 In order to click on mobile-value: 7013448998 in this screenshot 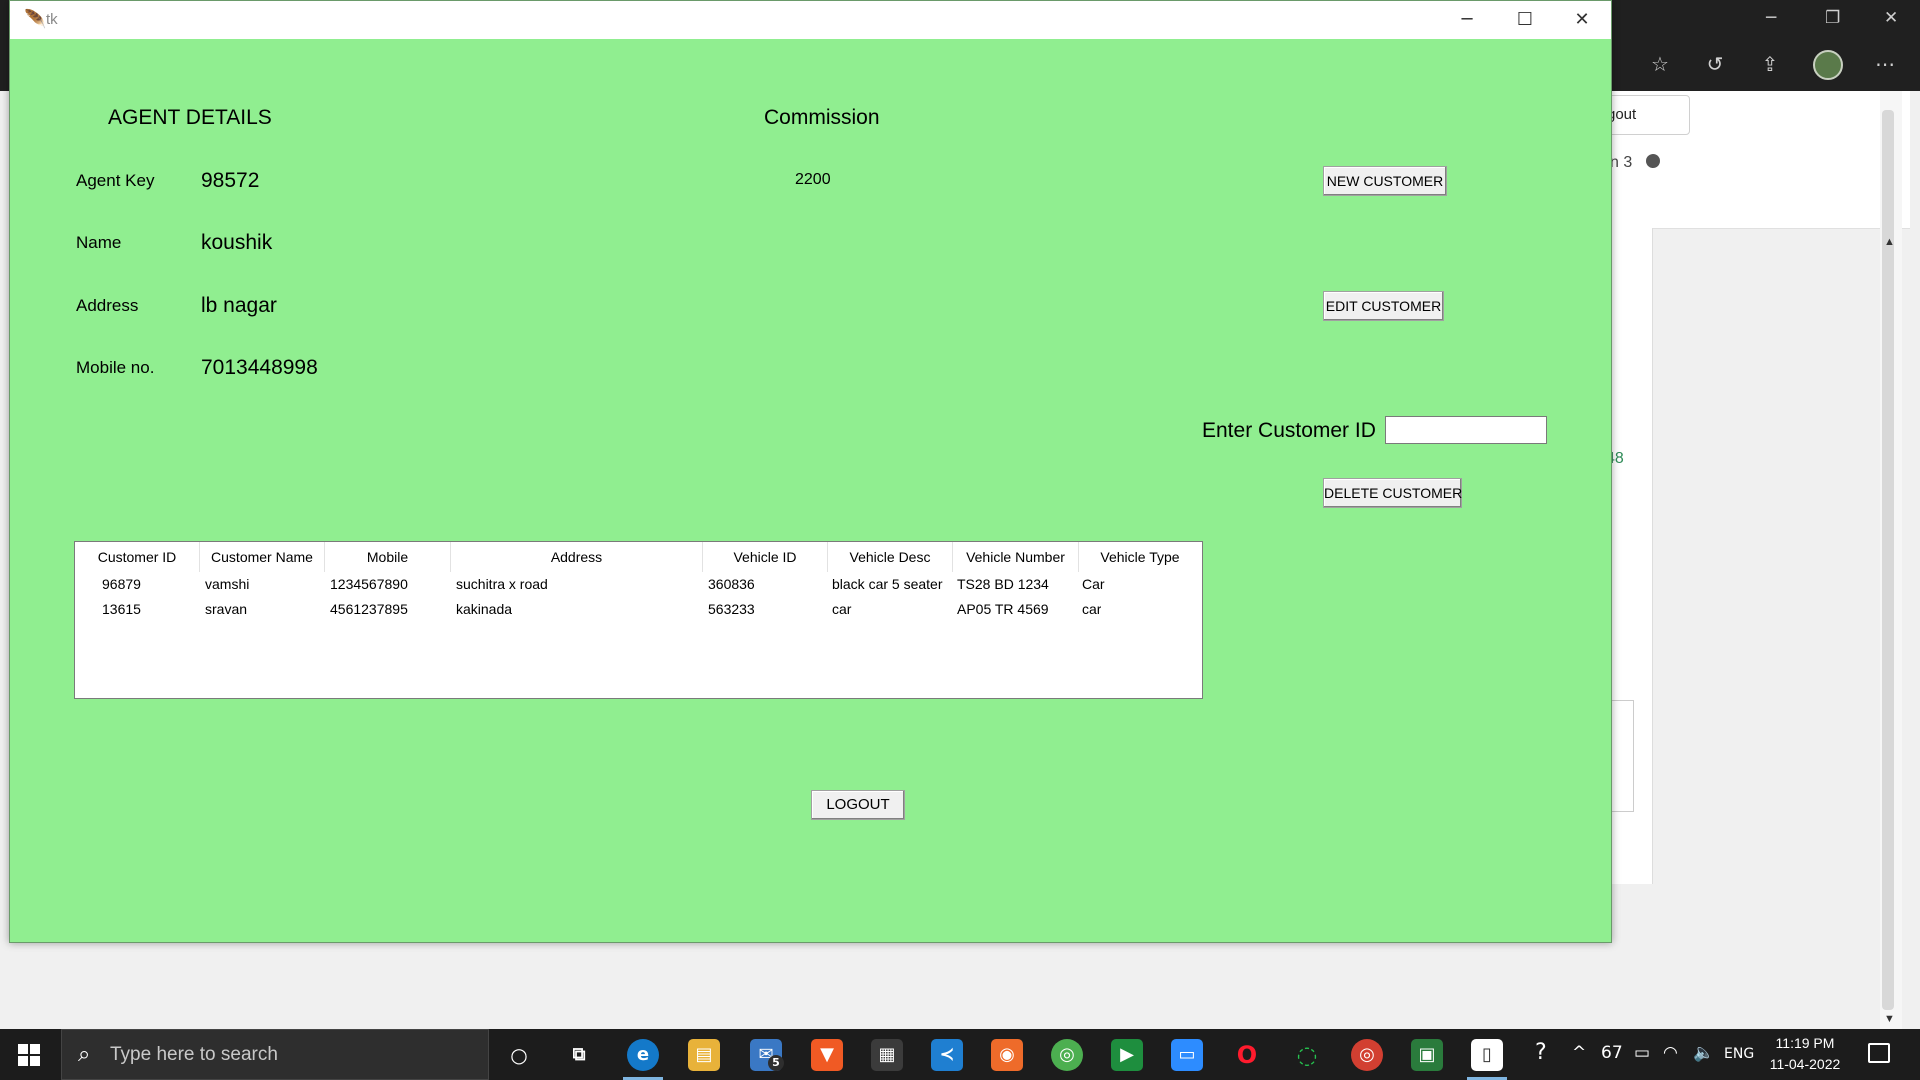, I will do `click(259, 367)`.